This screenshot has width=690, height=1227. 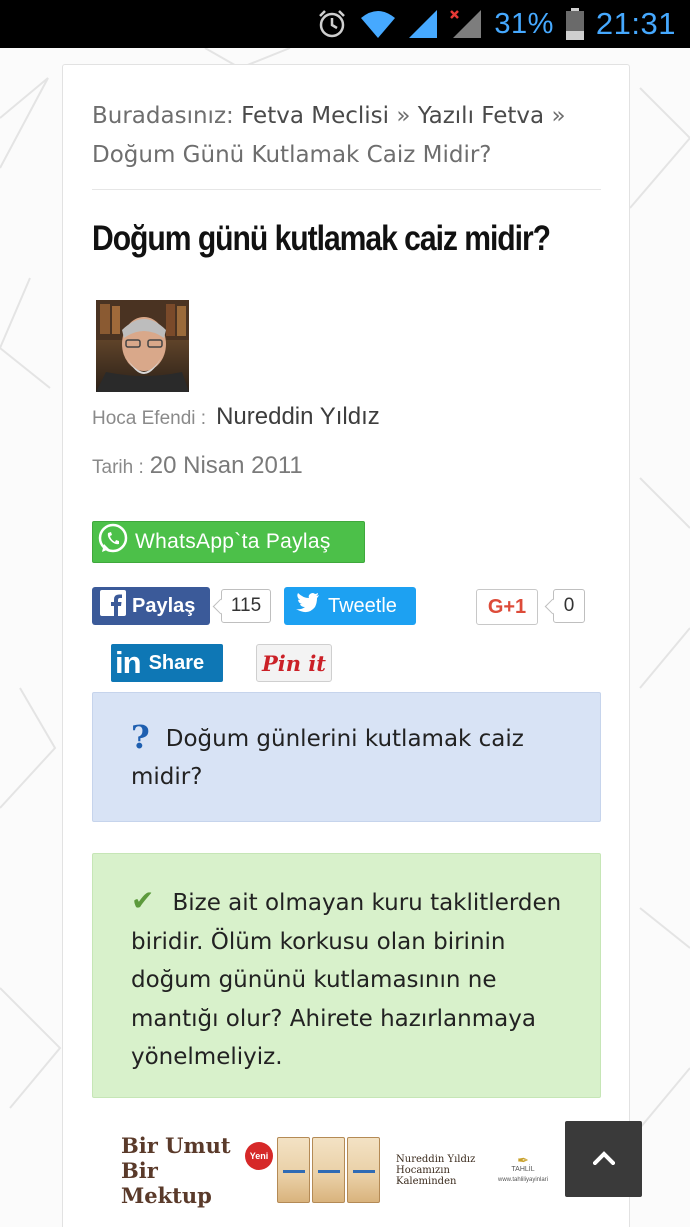 I want to click on banner-author-text: Nureddin Yıldız Hocamızın Kaleminden, so click(x=442, y=1170).